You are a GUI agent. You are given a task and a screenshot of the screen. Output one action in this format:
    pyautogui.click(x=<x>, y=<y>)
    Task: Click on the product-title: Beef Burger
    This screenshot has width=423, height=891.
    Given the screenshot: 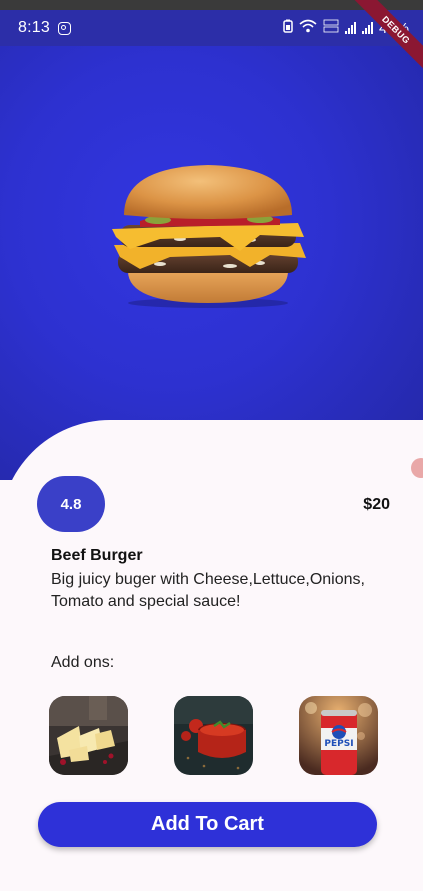 What is the action you would take?
    pyautogui.click(x=97, y=555)
    